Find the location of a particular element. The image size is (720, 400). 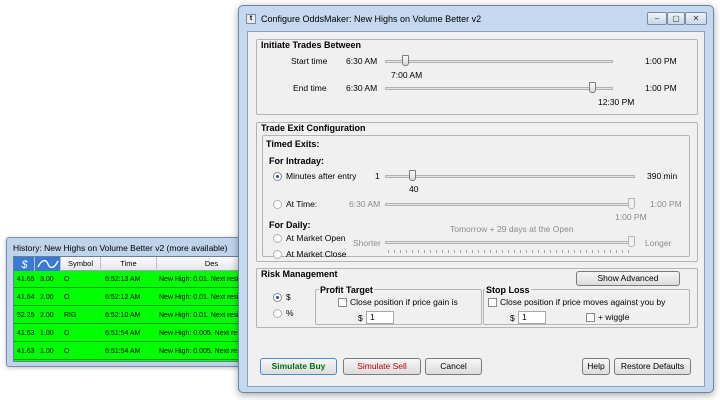

minutes-slider-thumb is located at coordinates (413, 175).